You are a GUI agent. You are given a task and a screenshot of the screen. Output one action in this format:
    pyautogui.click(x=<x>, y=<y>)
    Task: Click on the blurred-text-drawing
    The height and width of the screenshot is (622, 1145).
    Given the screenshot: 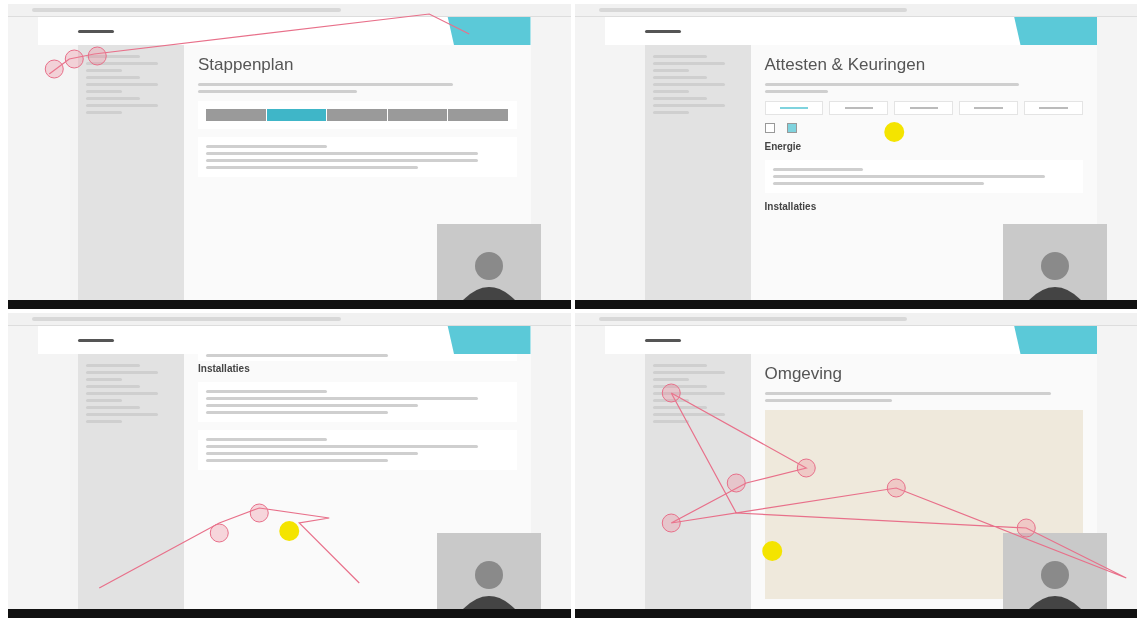 What is the action you would take?
    pyautogui.click(x=122, y=84)
    